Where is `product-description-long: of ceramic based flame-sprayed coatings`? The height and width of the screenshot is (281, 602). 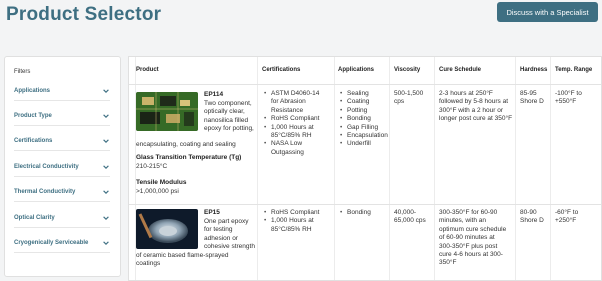
product-description-long: of ceramic based flame-sprayed coatings is located at coordinates (182, 260).